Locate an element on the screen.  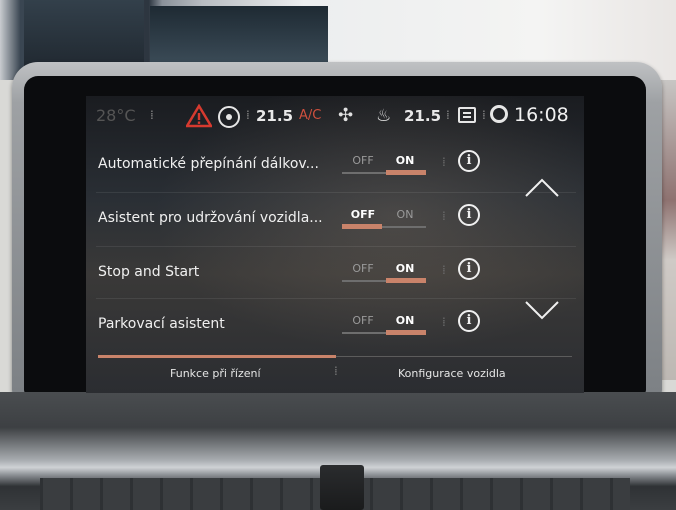
gear-icon is located at coordinates (499, 114).